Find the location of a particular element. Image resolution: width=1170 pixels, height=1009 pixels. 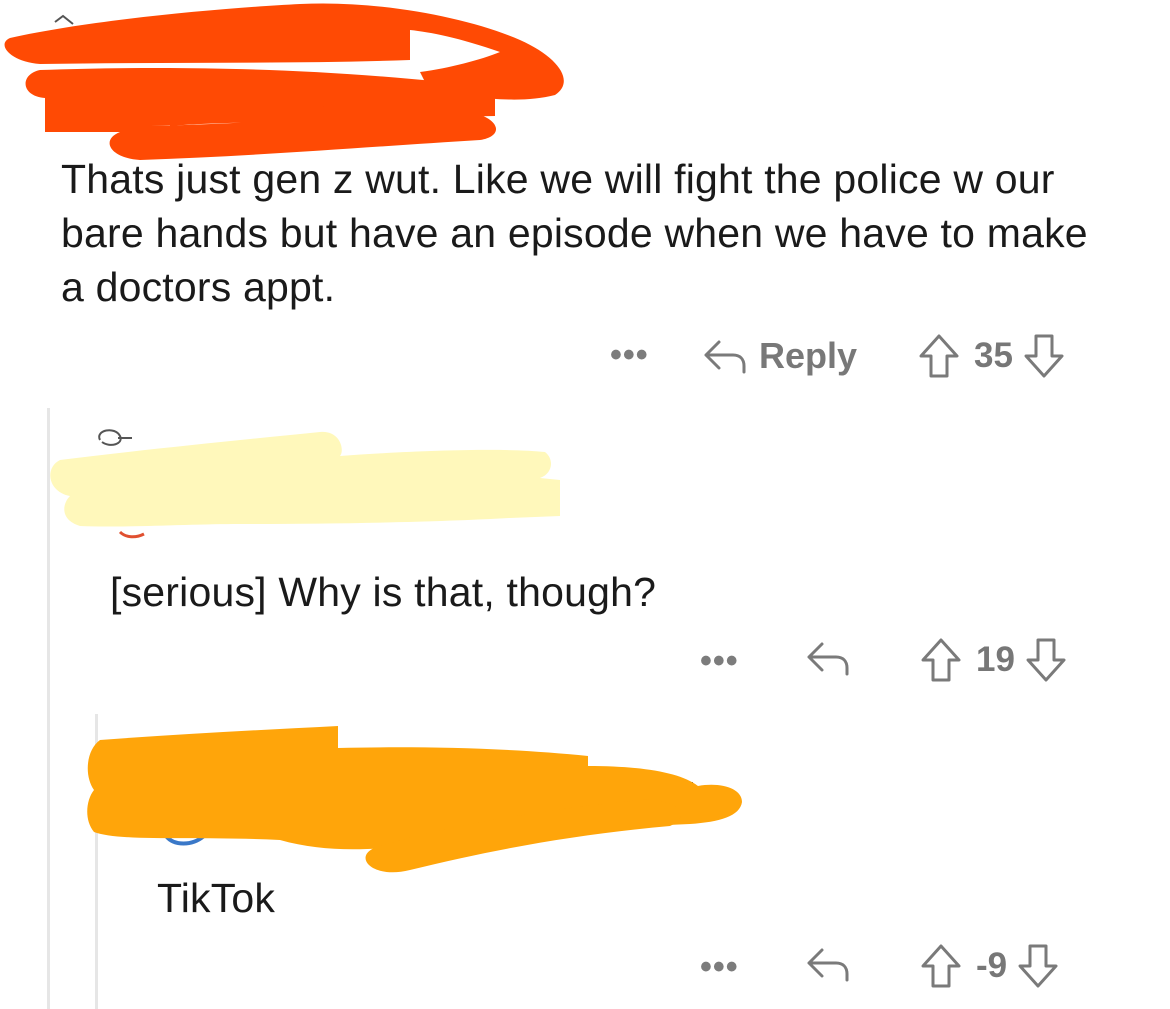

vote-score: 35 is located at coordinates (993, 355).